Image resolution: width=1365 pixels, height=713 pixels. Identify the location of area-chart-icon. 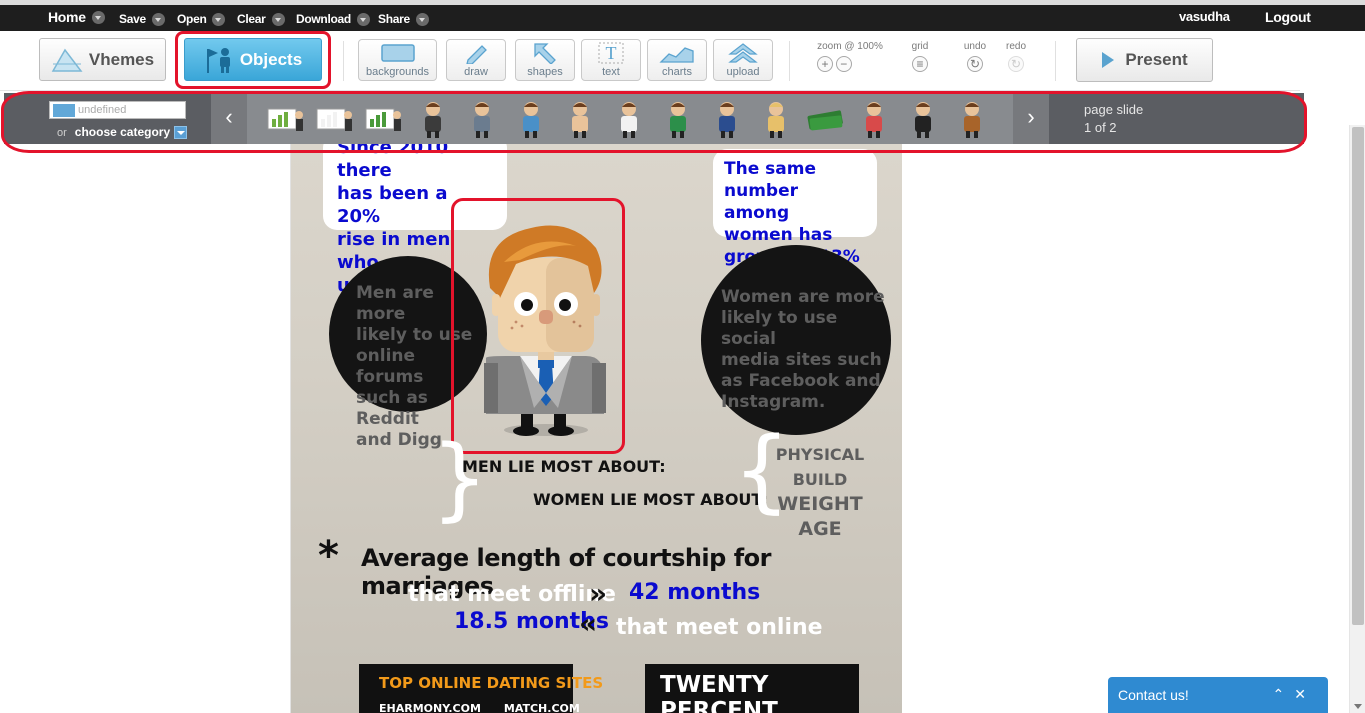
(676, 55).